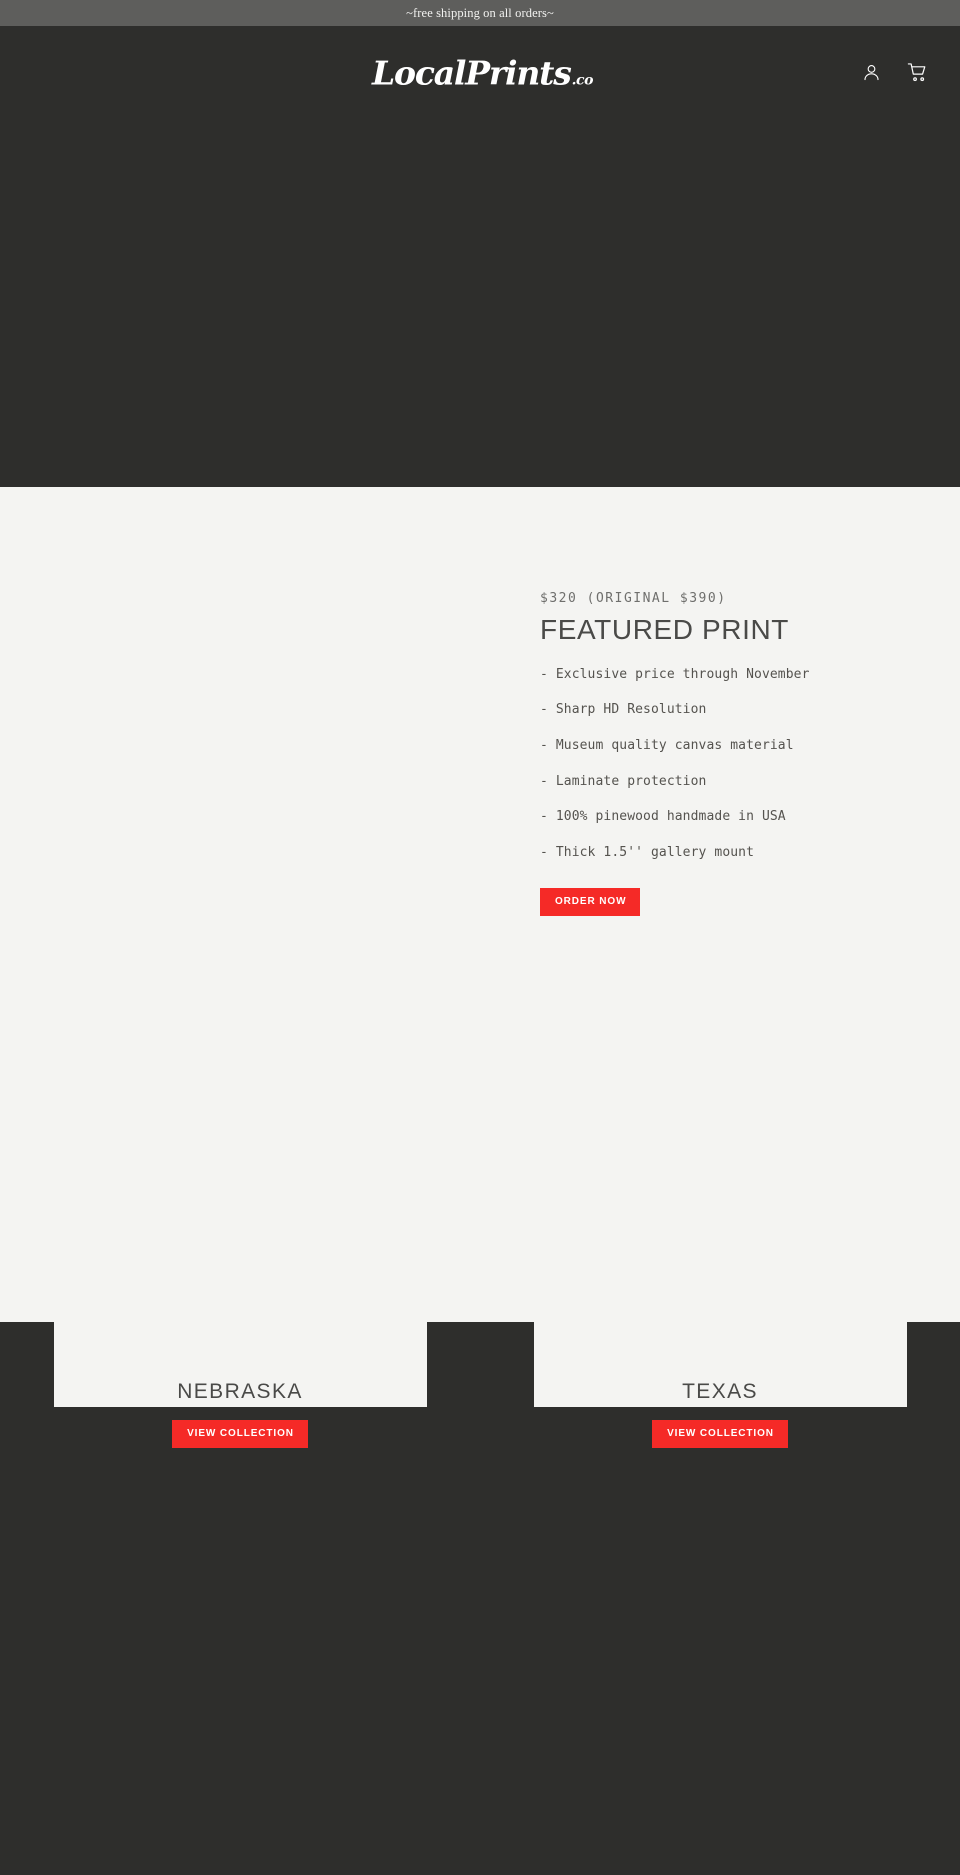 The image size is (960, 1875). Describe the element at coordinates (590, 902) in the screenshot. I see `order-now-button: ORDER NOW` at that location.